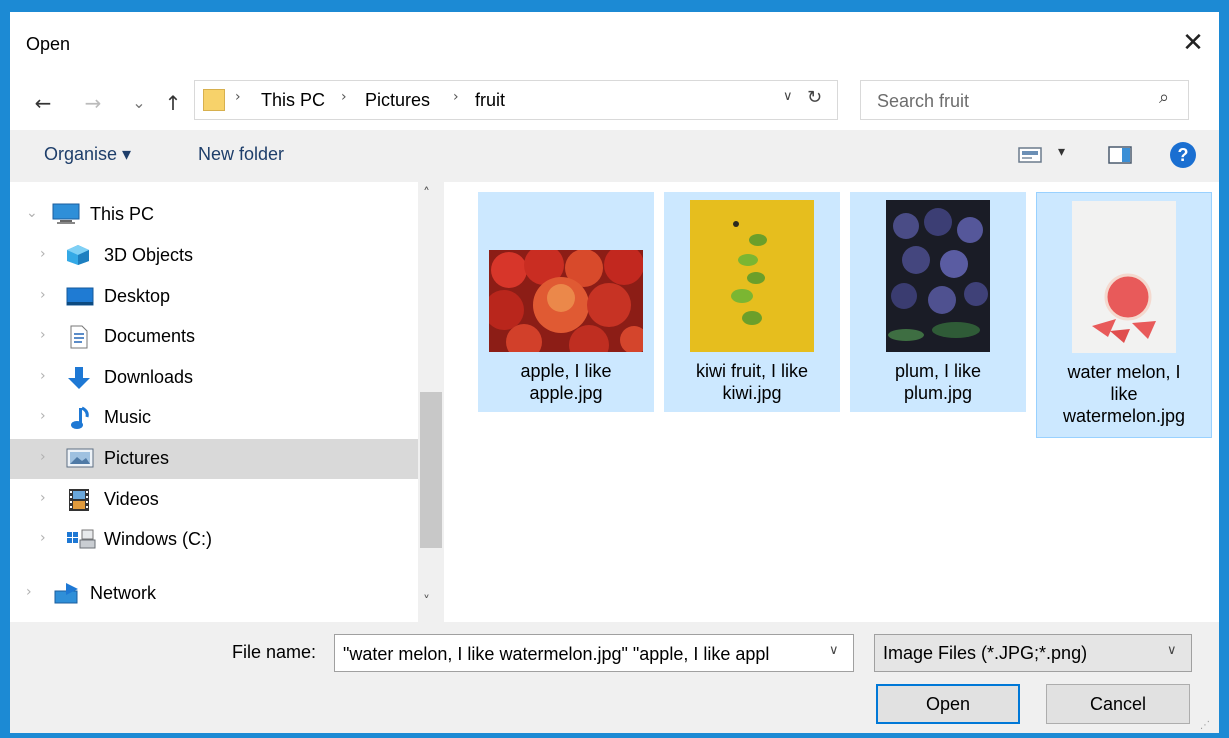 The height and width of the screenshot is (738, 1229). I want to click on cancel-button: Cancel, so click(1118, 704).